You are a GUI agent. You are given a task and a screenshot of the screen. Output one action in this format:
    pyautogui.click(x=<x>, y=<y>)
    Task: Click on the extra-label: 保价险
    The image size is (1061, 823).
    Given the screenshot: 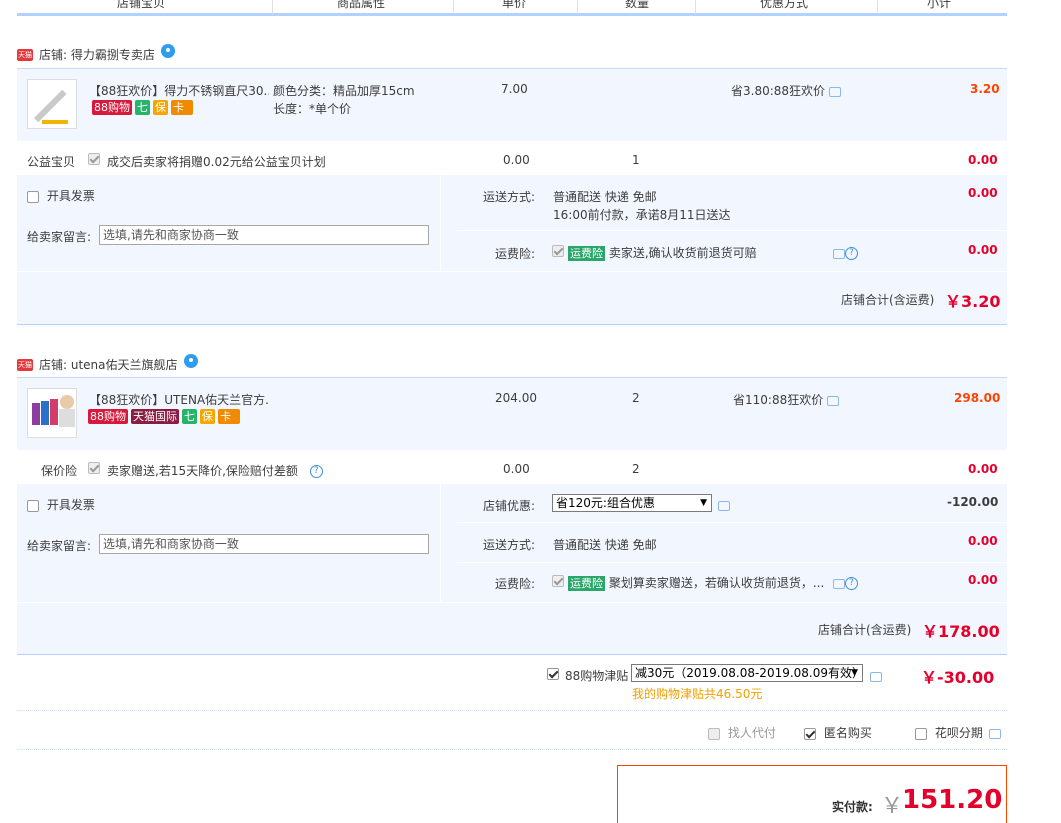 What is the action you would take?
    pyautogui.click(x=59, y=471)
    